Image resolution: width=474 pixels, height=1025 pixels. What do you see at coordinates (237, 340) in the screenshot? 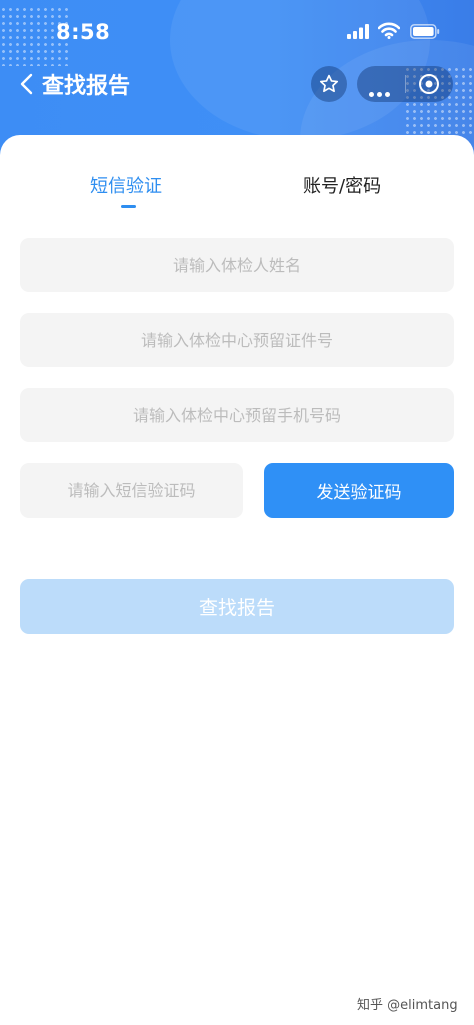
I see `id-number-input` at bounding box center [237, 340].